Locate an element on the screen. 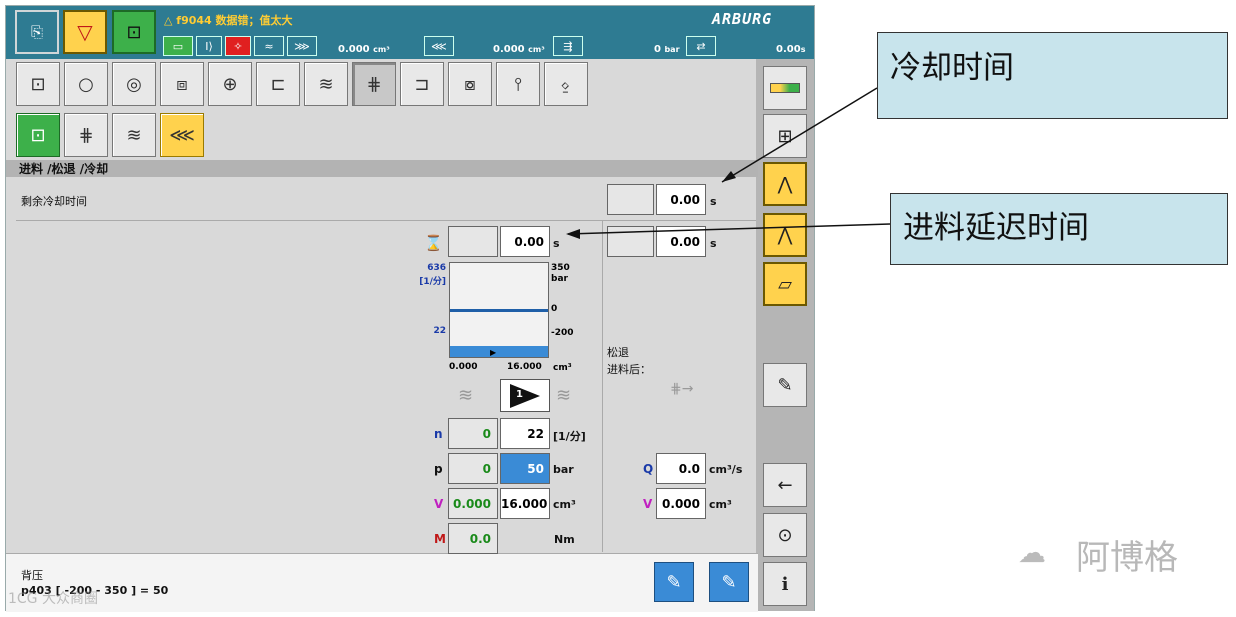  wechat-icon: ☁ is located at coordinates (1032, 552).